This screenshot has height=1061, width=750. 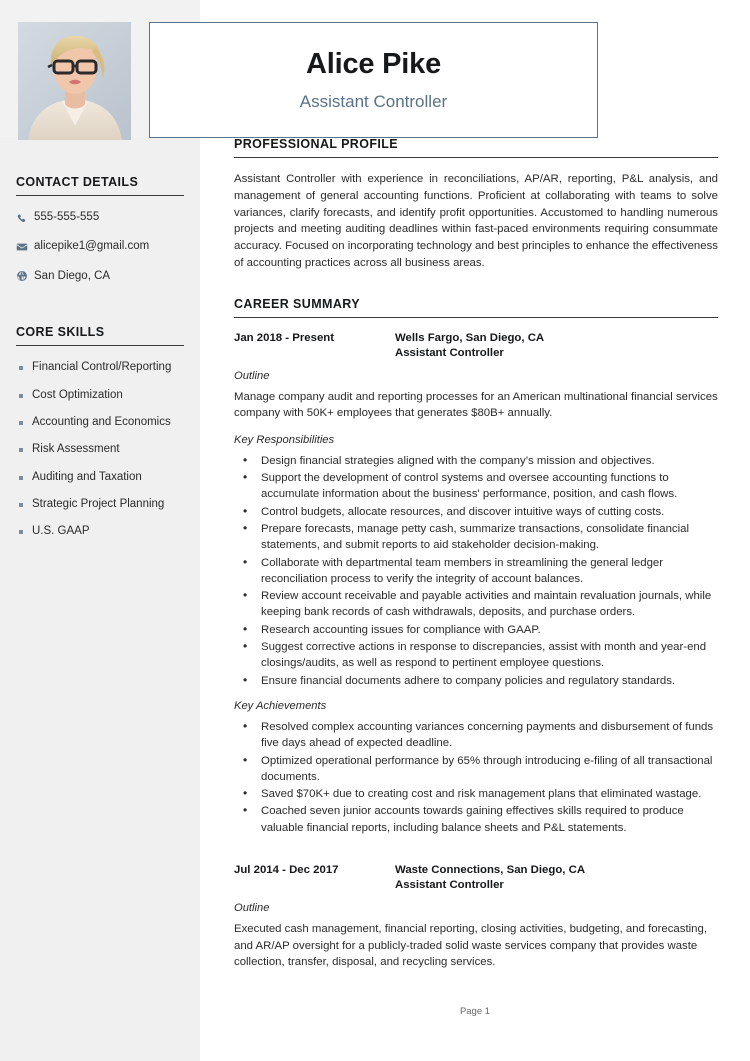 What do you see at coordinates (286, 869) in the screenshot?
I see `job-dates: Jul 2014 - Dec 2017` at bounding box center [286, 869].